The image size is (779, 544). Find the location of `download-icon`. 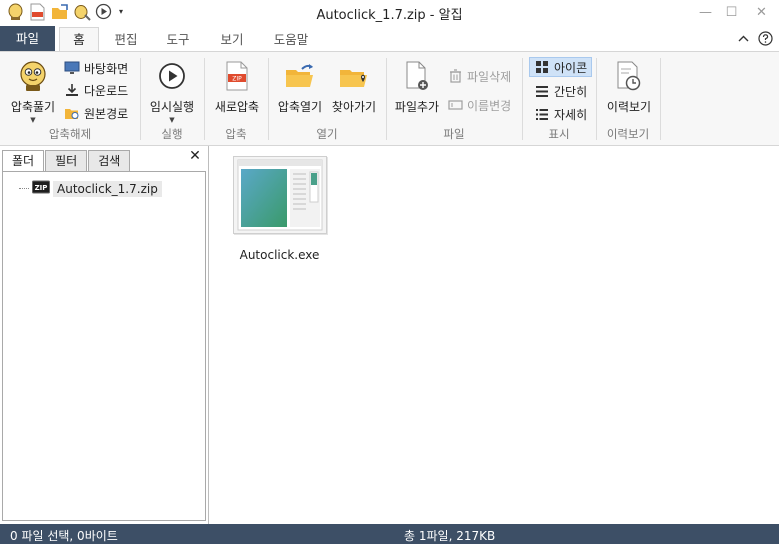

download-icon is located at coordinates (72, 90).